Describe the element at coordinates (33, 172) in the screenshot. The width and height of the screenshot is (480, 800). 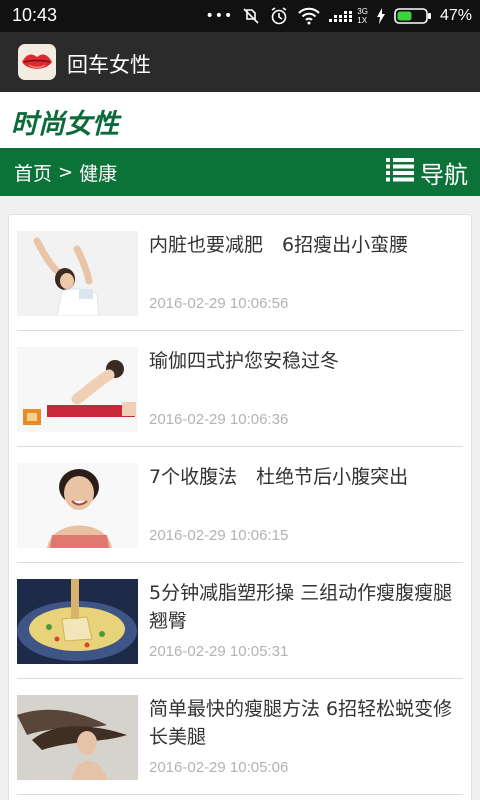
I see `breadcrumb-home-link: 首页` at that location.